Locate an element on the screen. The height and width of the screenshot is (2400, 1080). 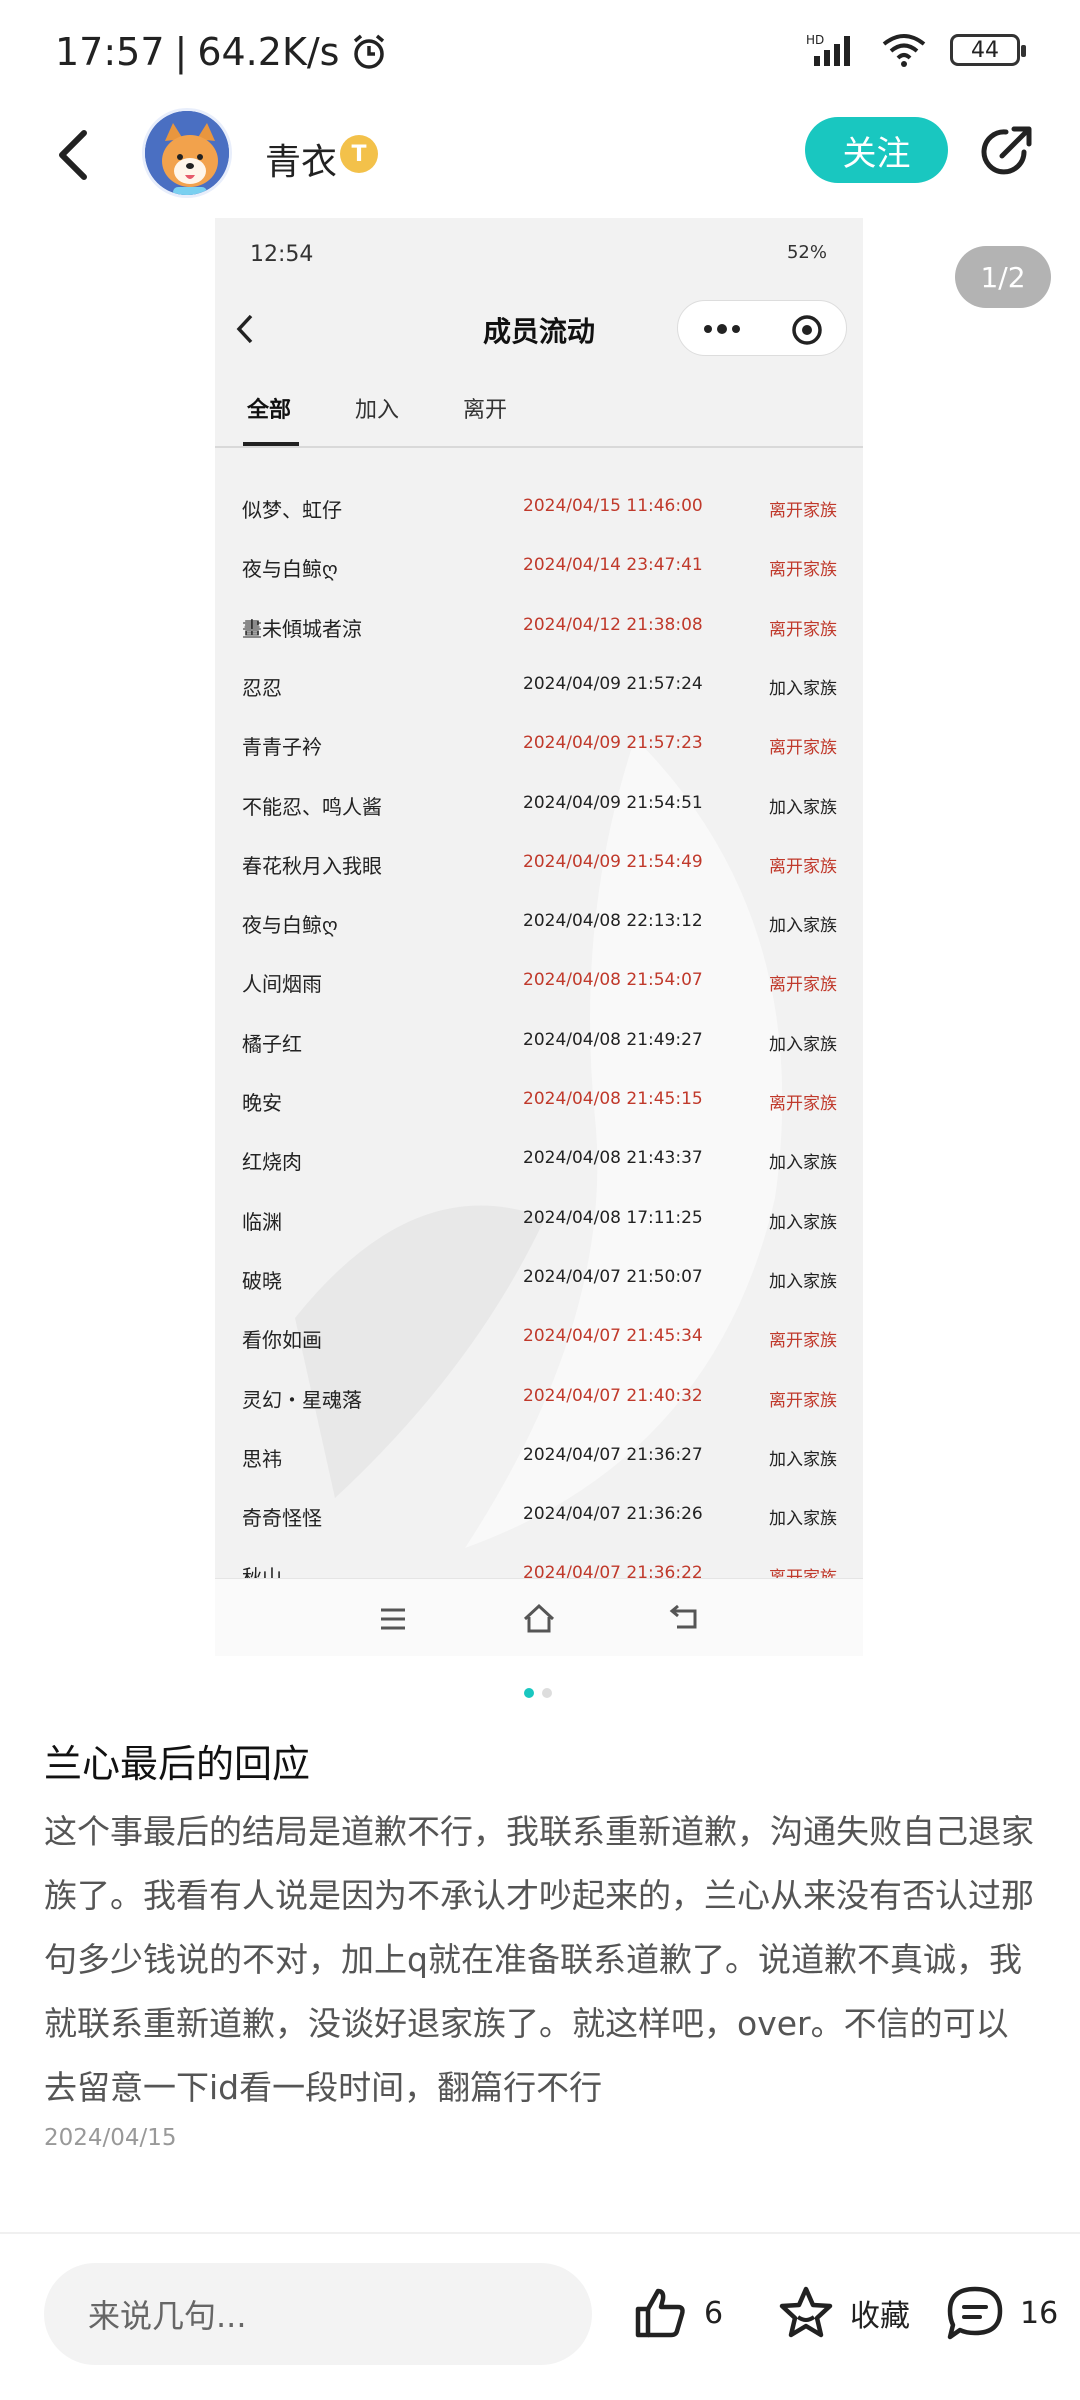
member-time: 2024/04/14 23:47:41 is located at coordinates (613, 565).